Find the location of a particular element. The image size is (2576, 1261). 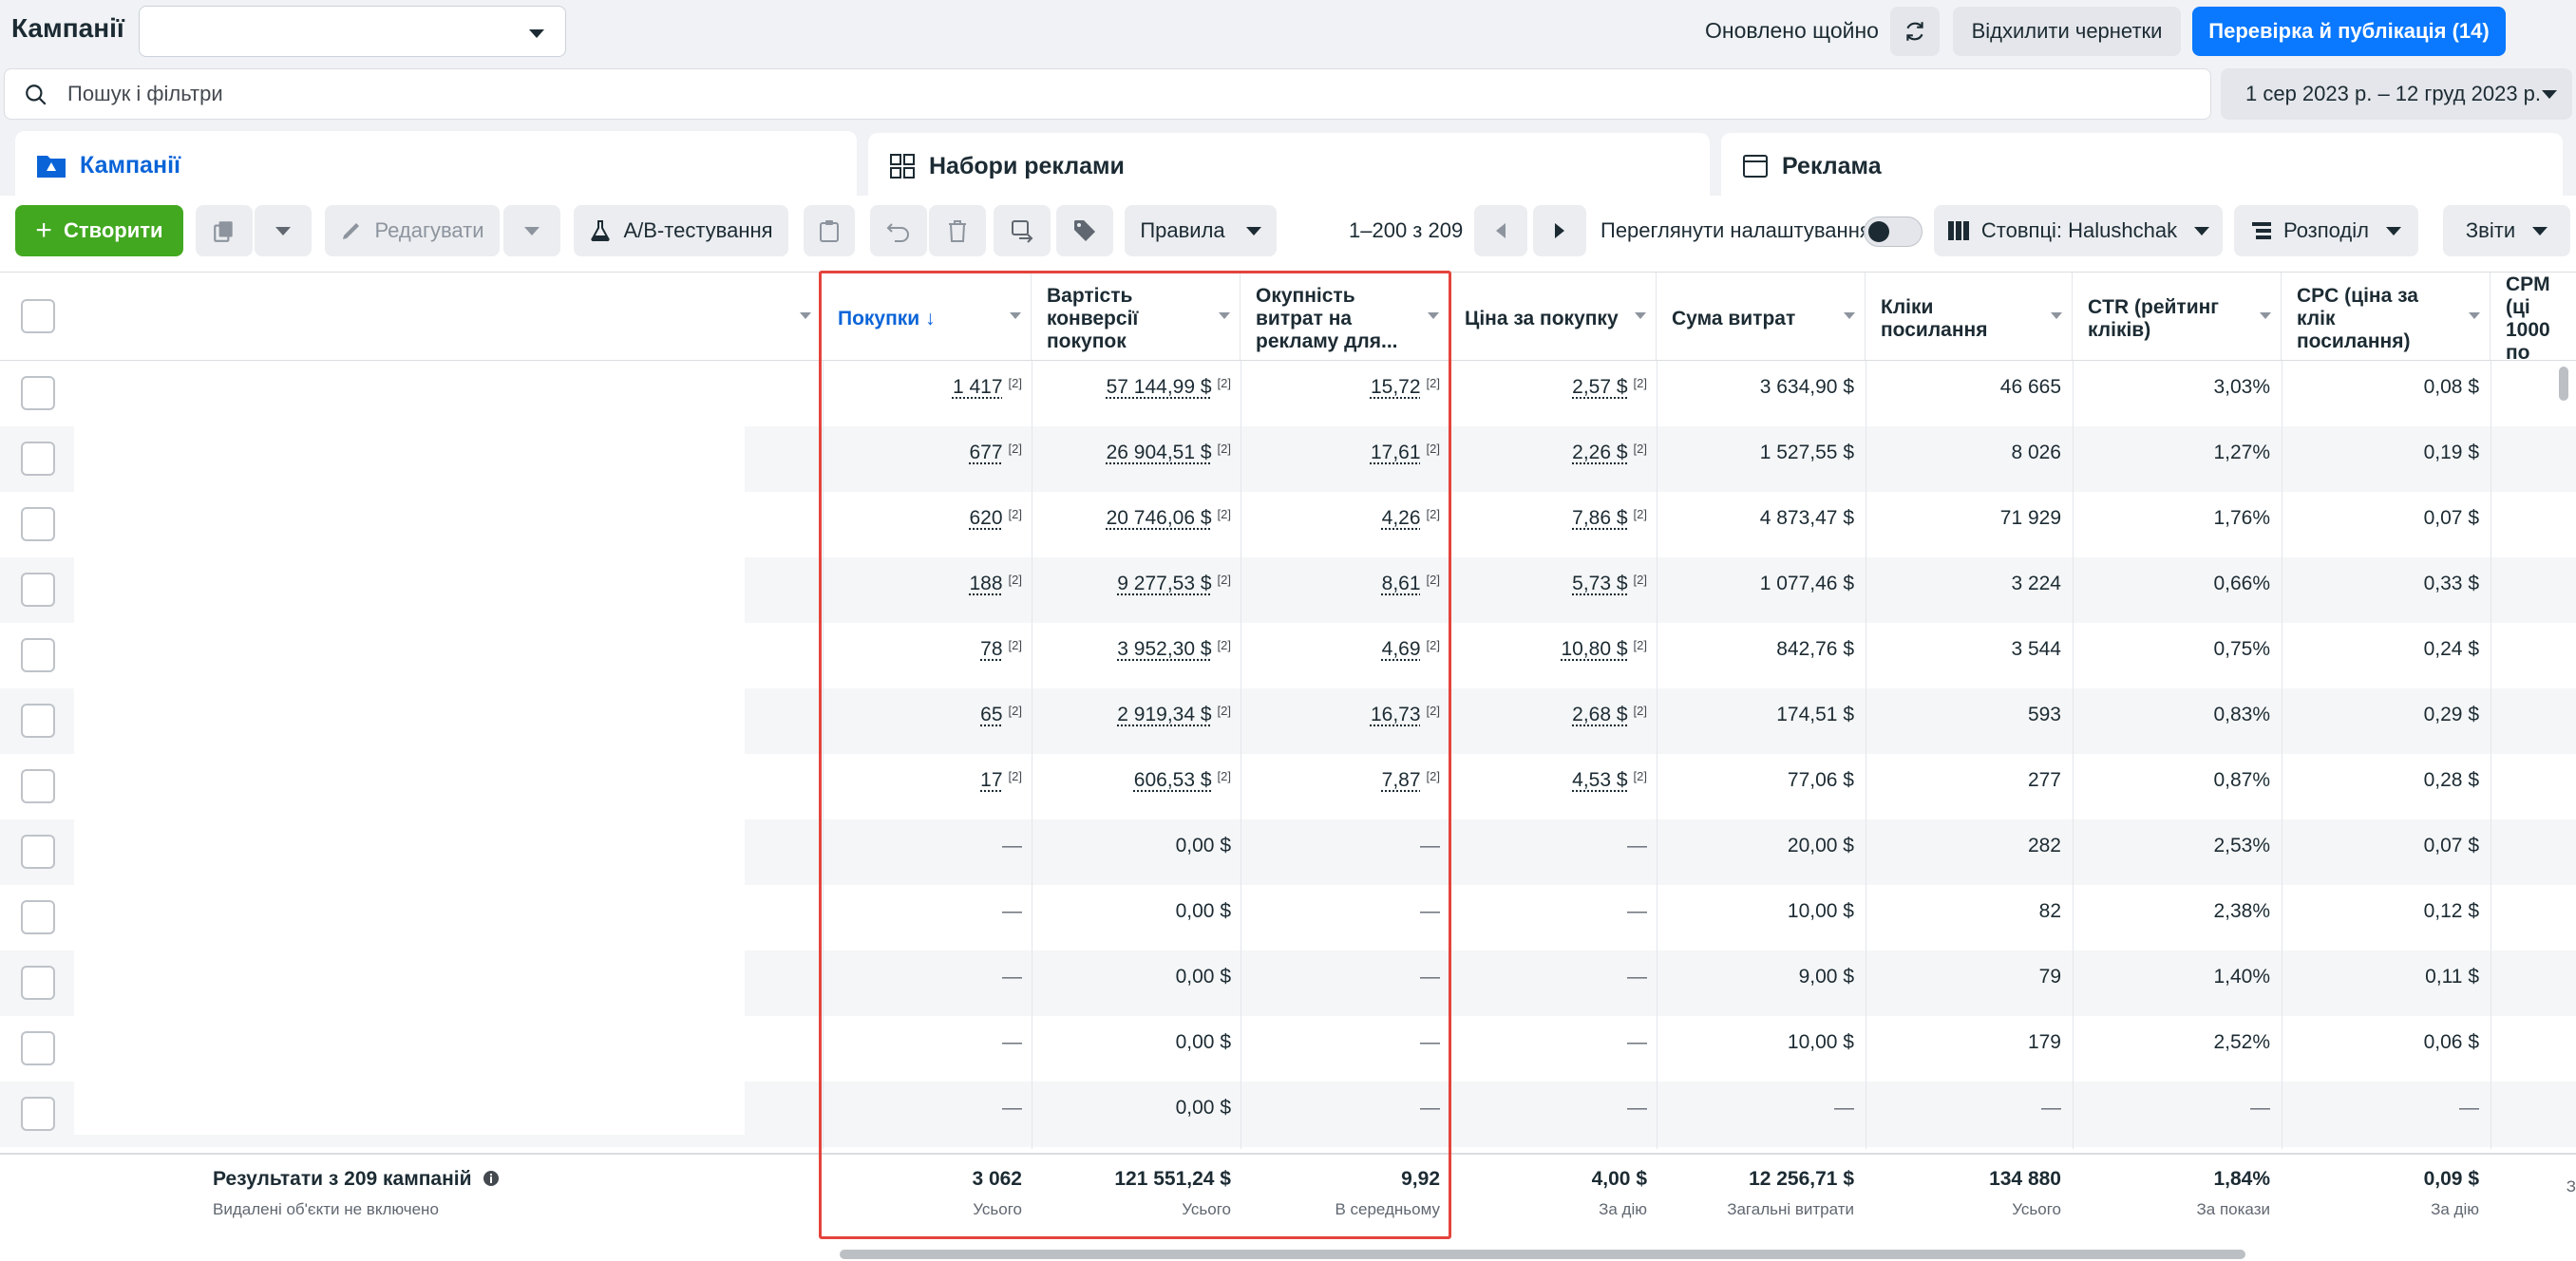

column-header-ctr: CTR (рейтинг кліків) is located at coordinates (2177, 317).